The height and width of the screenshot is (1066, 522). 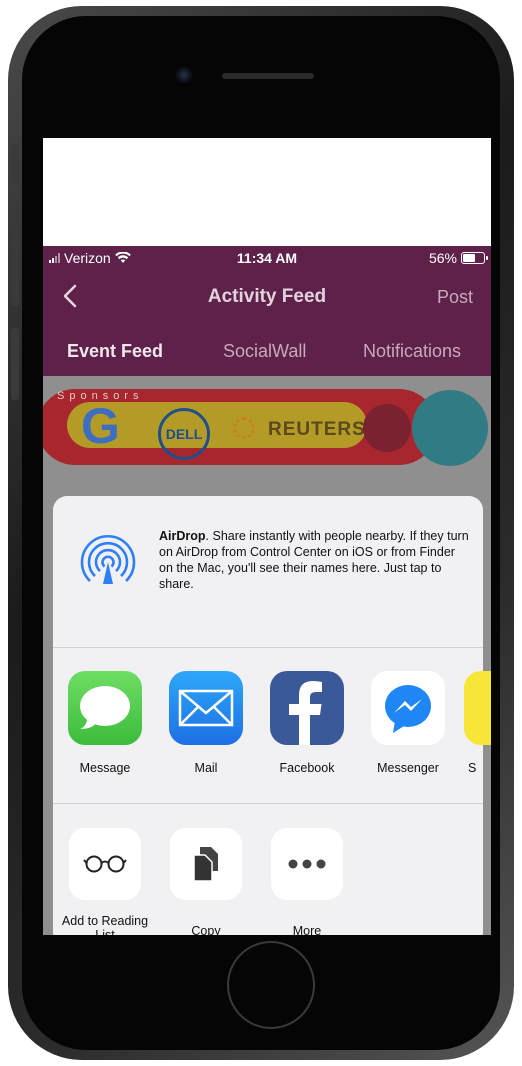 What do you see at coordinates (184, 434) in the screenshot?
I see `dell-logo: DELL` at bounding box center [184, 434].